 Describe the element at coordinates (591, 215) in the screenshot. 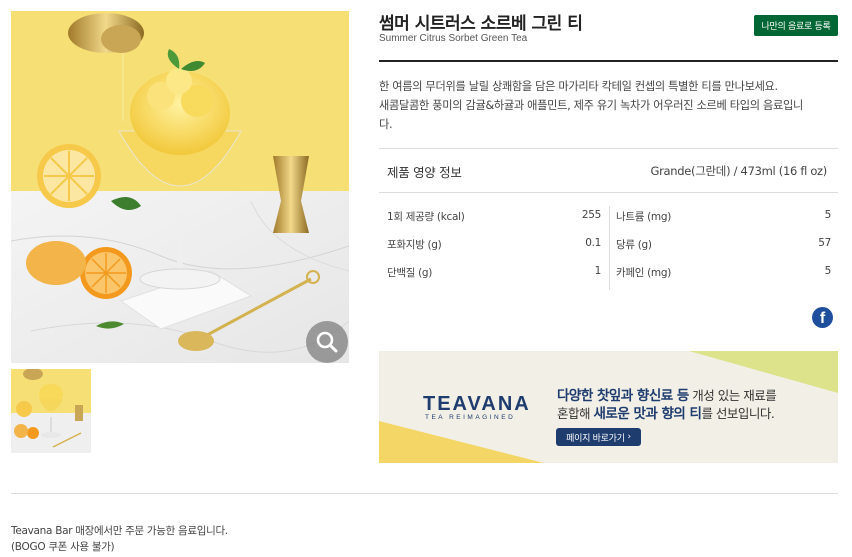

I see `nutrient-value: 255` at that location.